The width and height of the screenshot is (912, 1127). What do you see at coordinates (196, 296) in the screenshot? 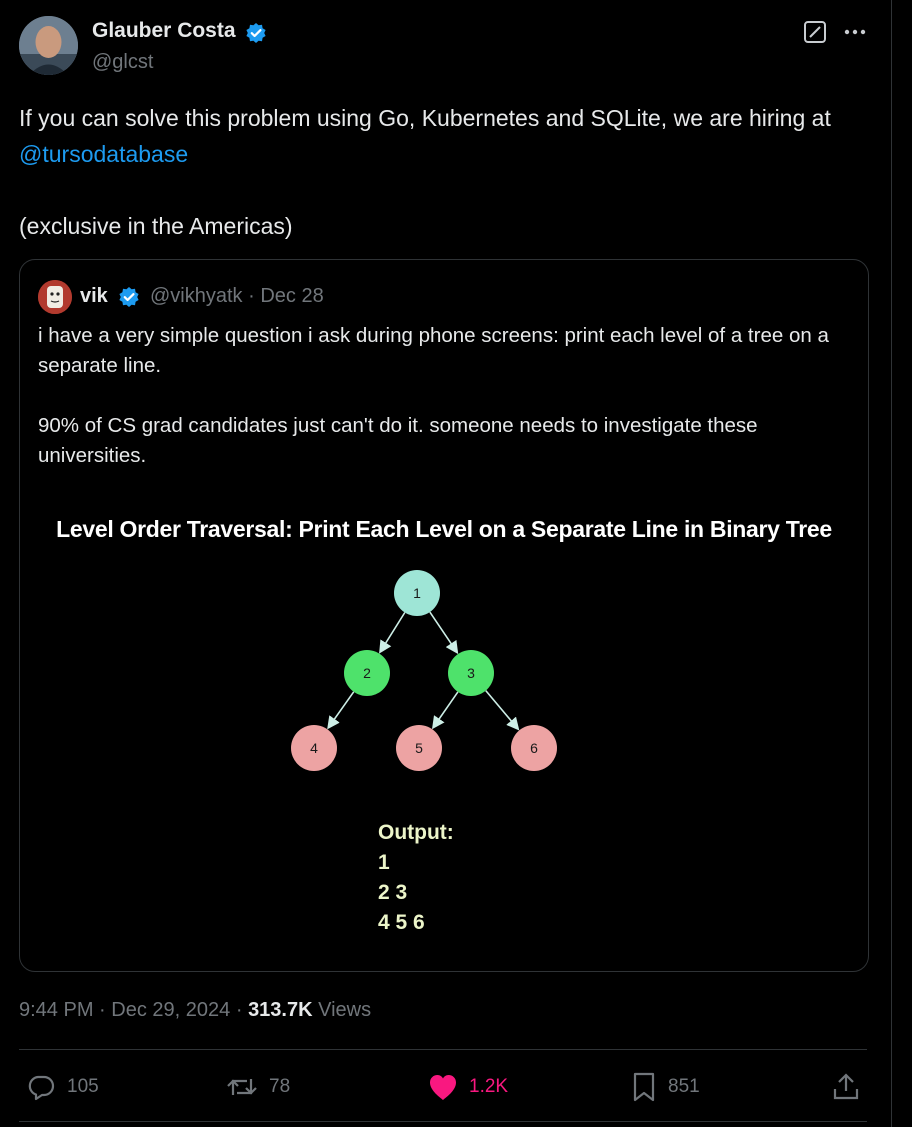
I see `quoted-author-handle: @vikhyatk` at bounding box center [196, 296].